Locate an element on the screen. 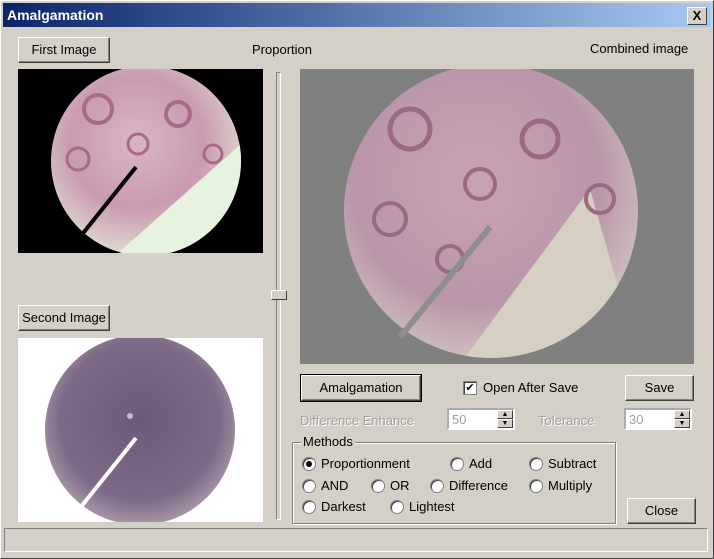 The image size is (714, 559). radio-lightest: Lightest is located at coordinates (422, 506).